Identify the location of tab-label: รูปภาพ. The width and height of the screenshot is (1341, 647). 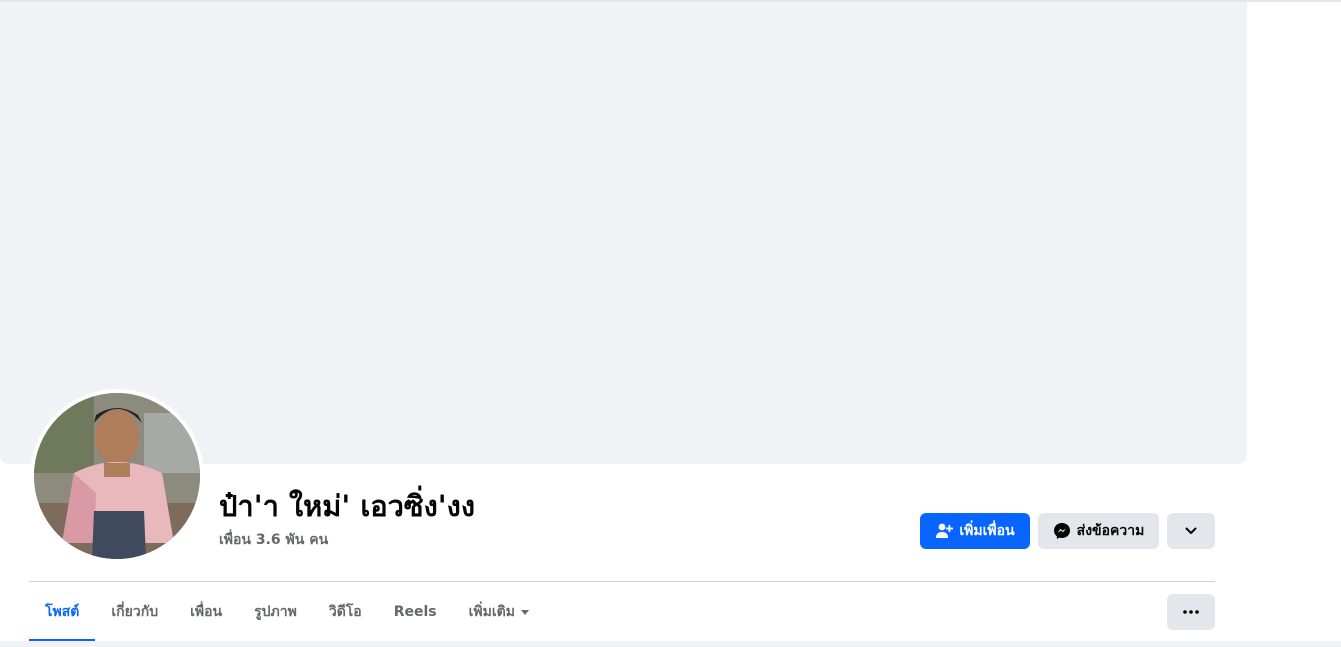
(275, 612).